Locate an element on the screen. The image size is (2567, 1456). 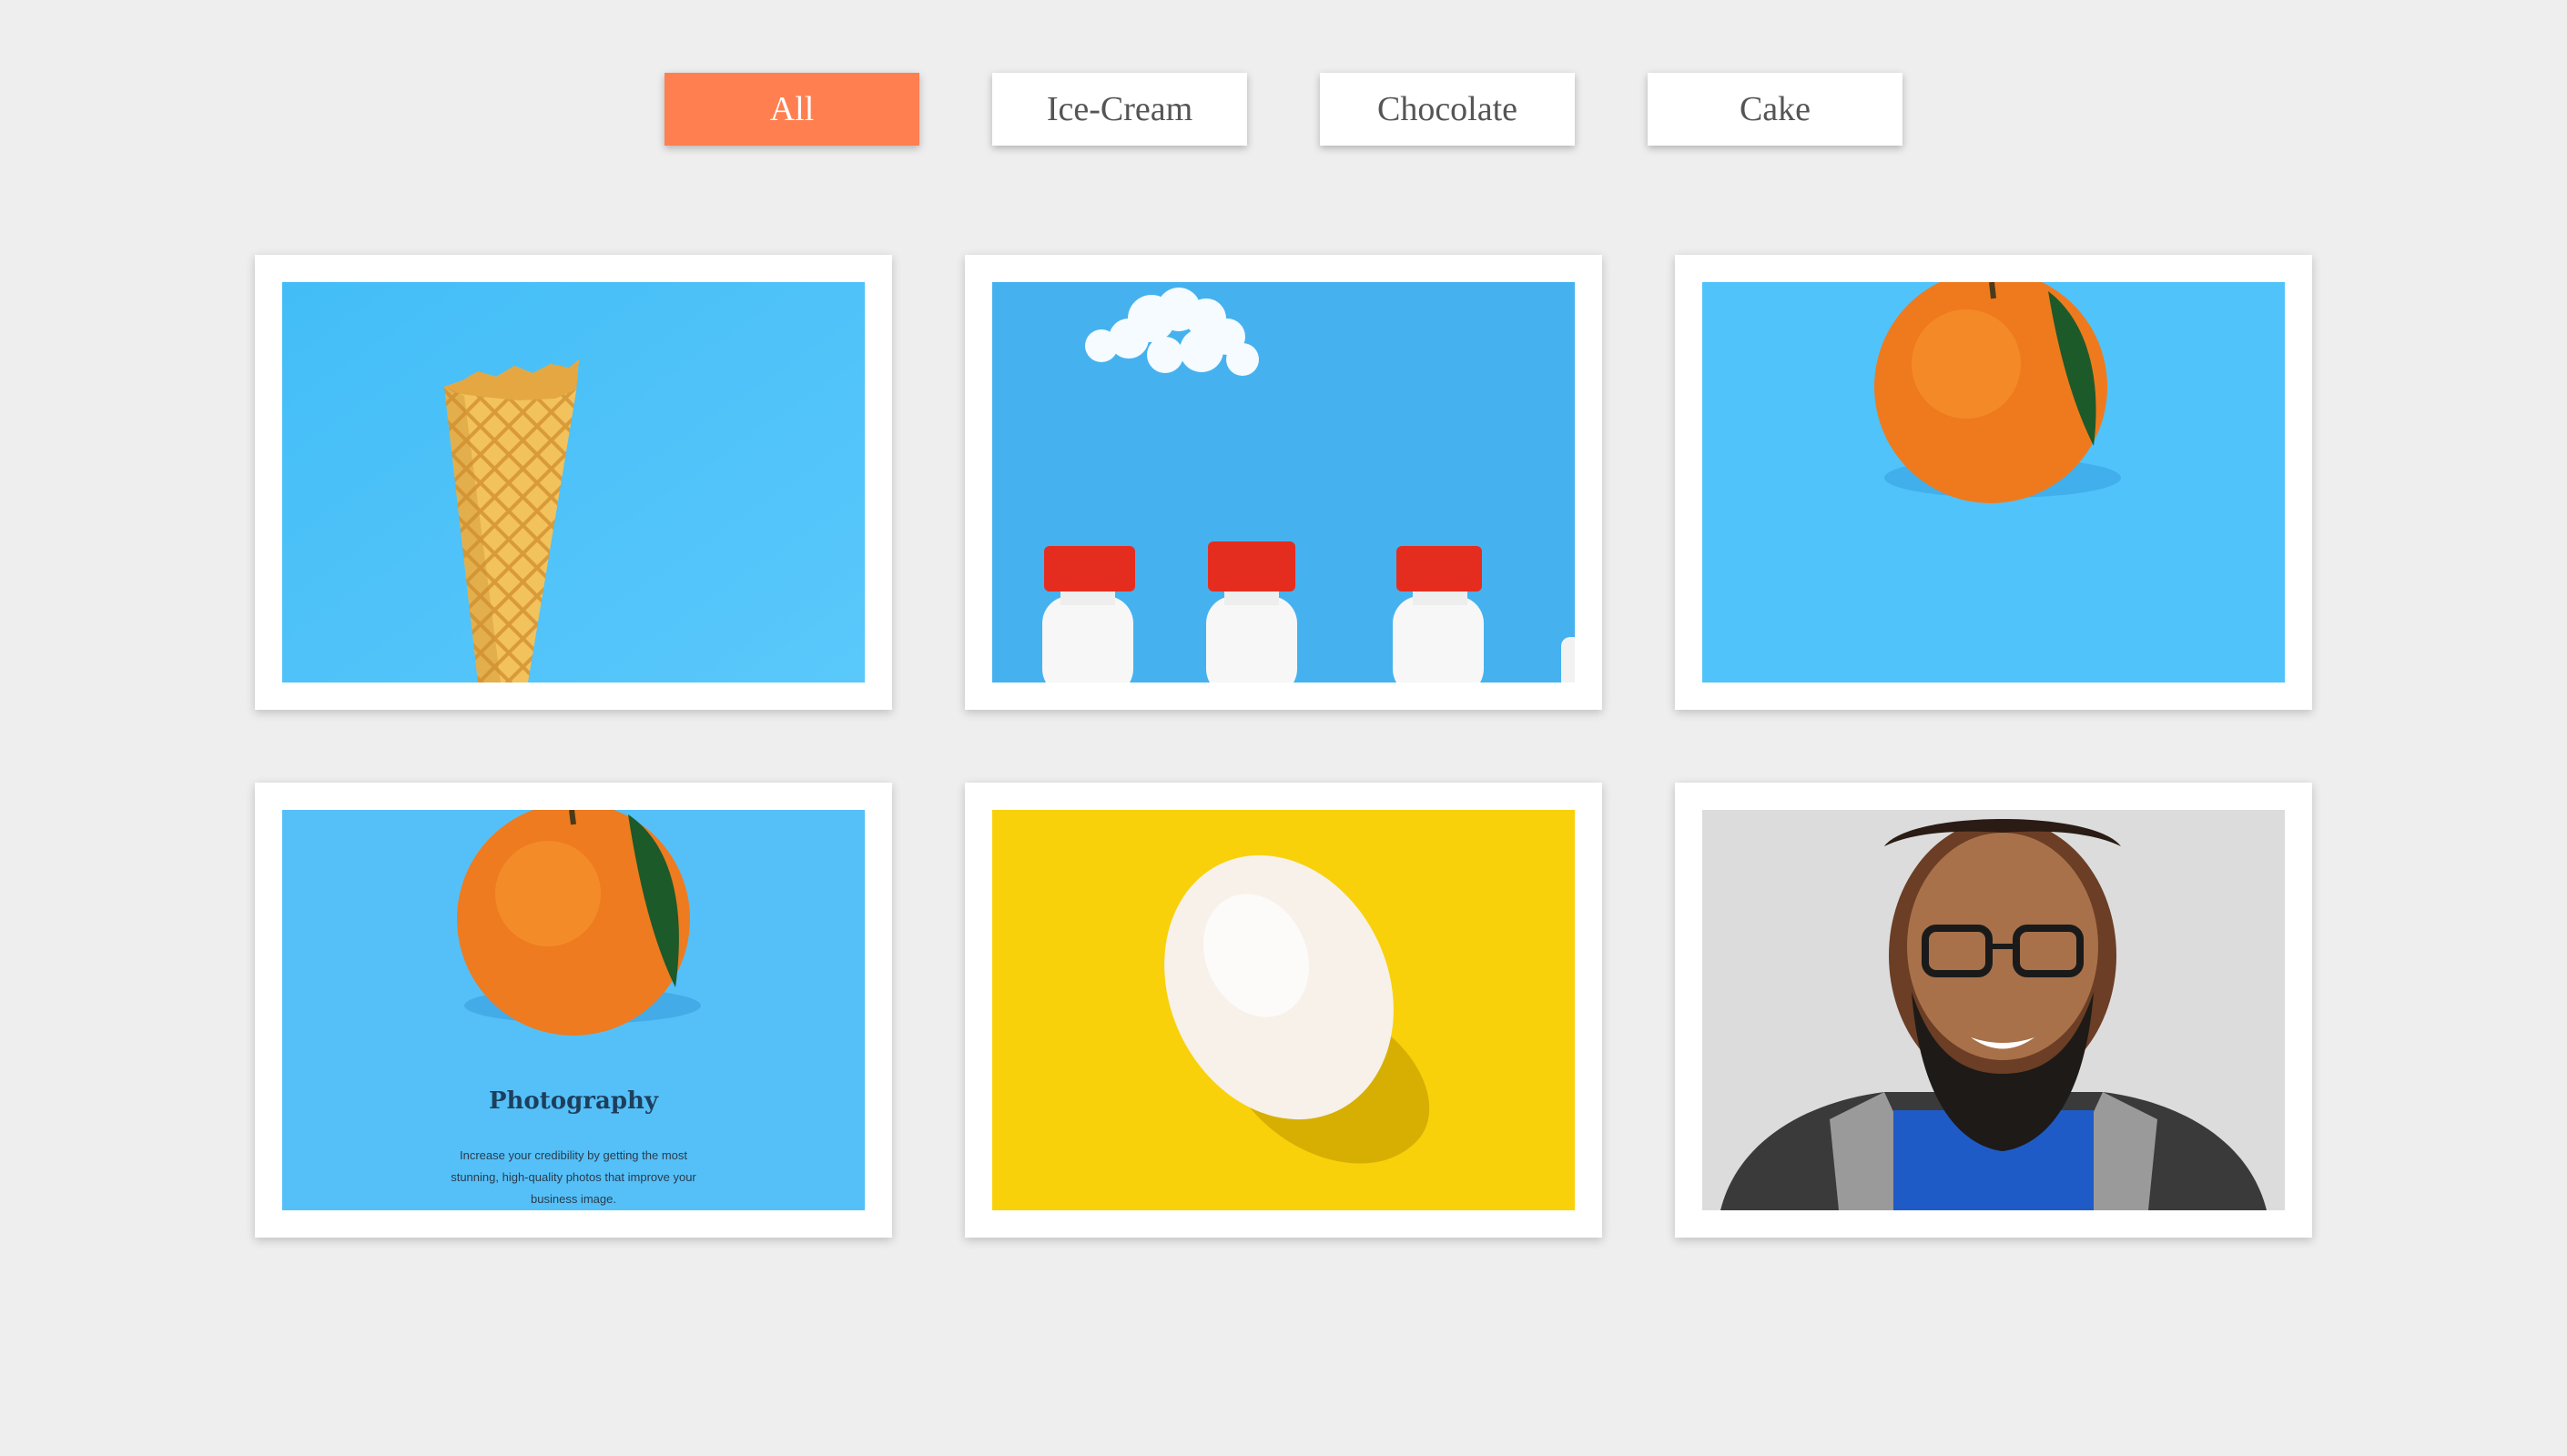
gallery-card-orange is located at coordinates (1994, 483).